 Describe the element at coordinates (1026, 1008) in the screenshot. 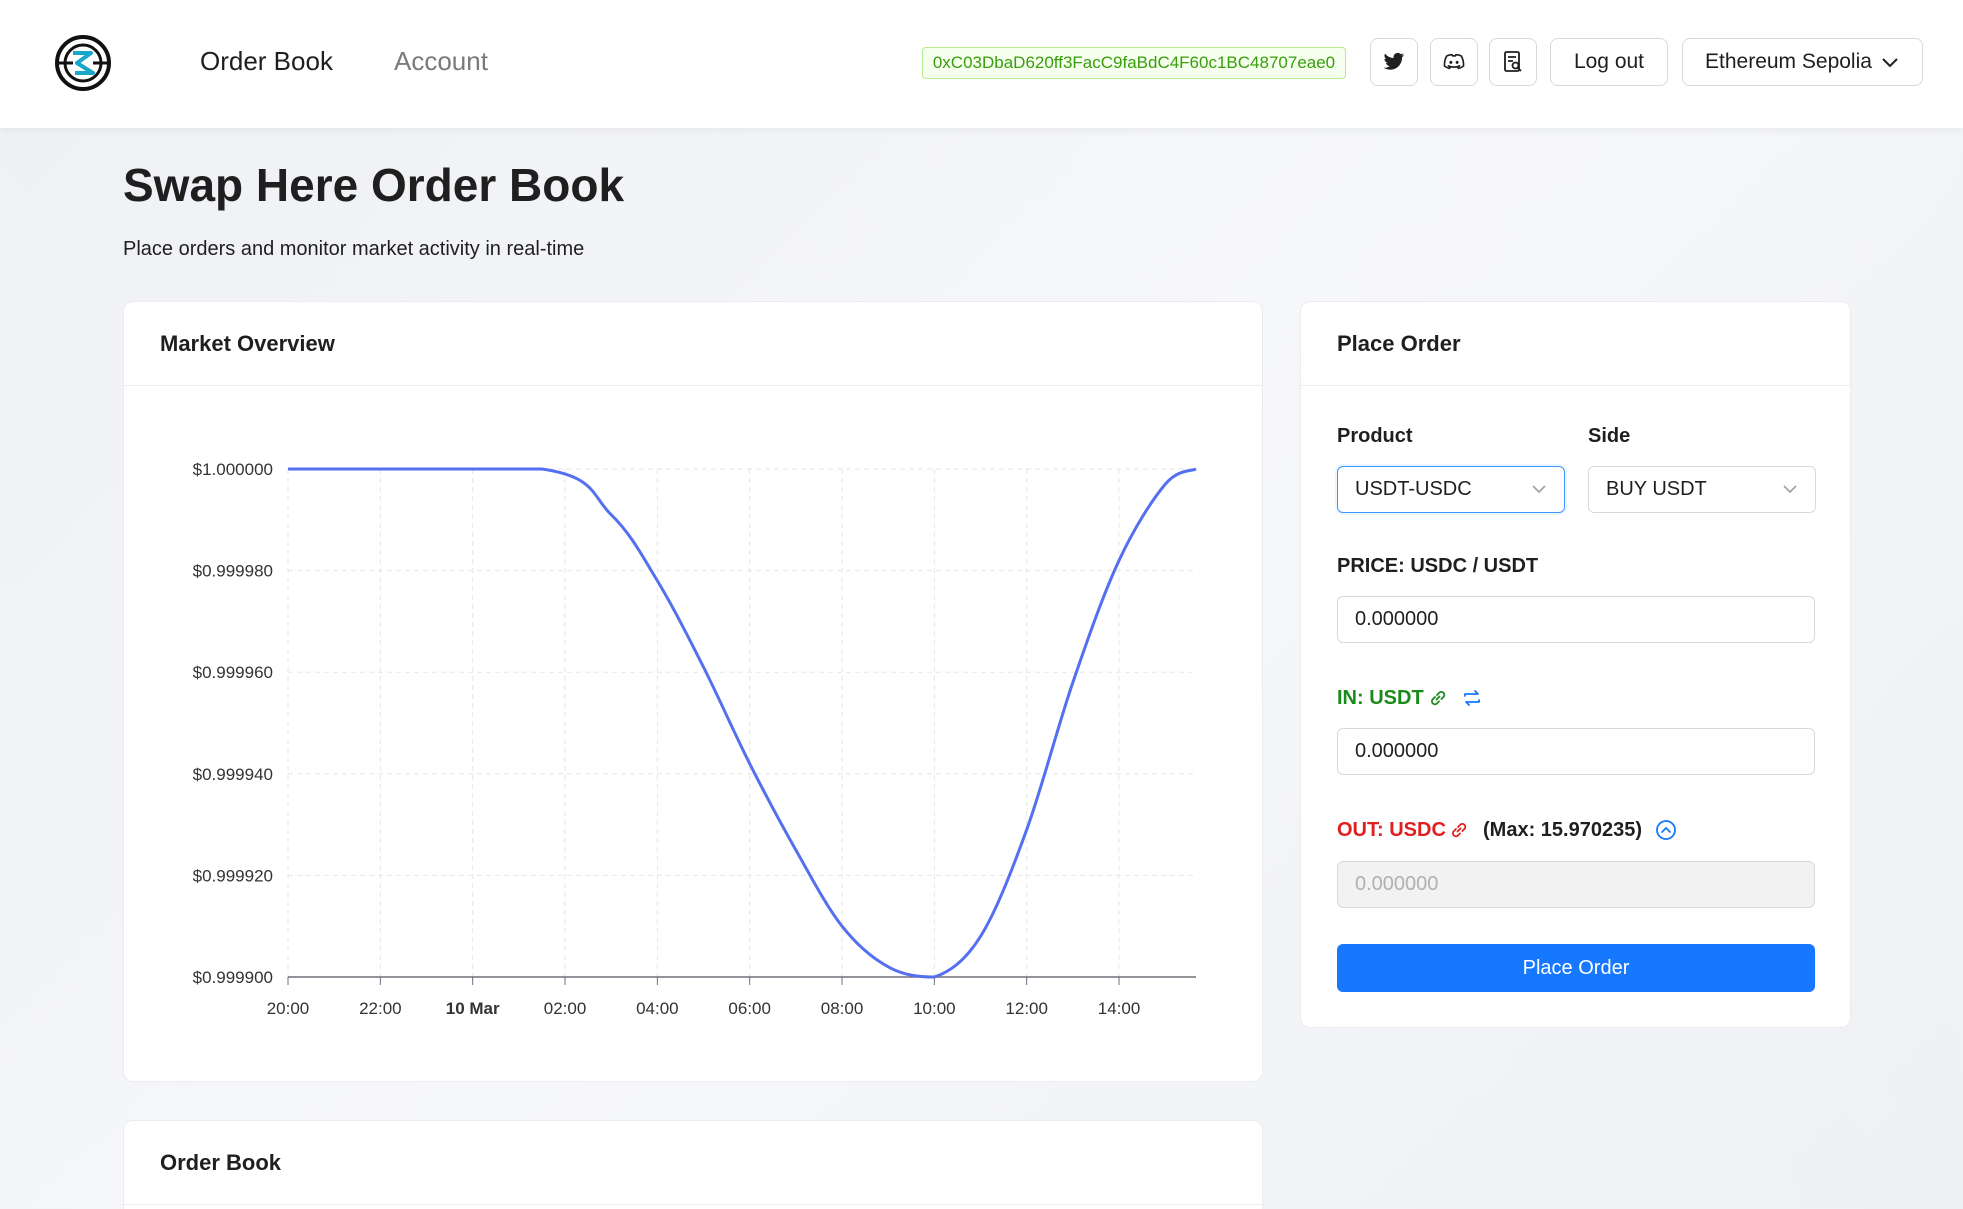

I see `x-tick-label: 12:00` at that location.